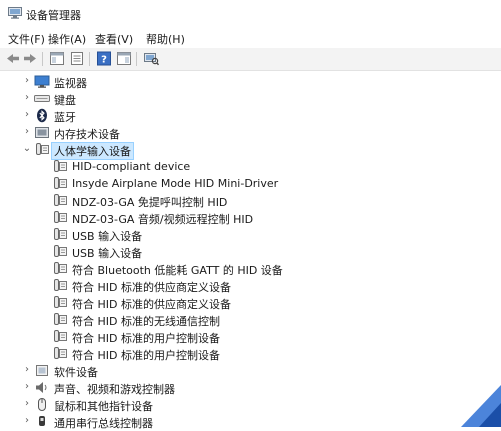 Image resolution: width=501 pixels, height=431 pixels. Describe the element at coordinates (124, 58) in the screenshot. I see `action-pane-icon` at that location.